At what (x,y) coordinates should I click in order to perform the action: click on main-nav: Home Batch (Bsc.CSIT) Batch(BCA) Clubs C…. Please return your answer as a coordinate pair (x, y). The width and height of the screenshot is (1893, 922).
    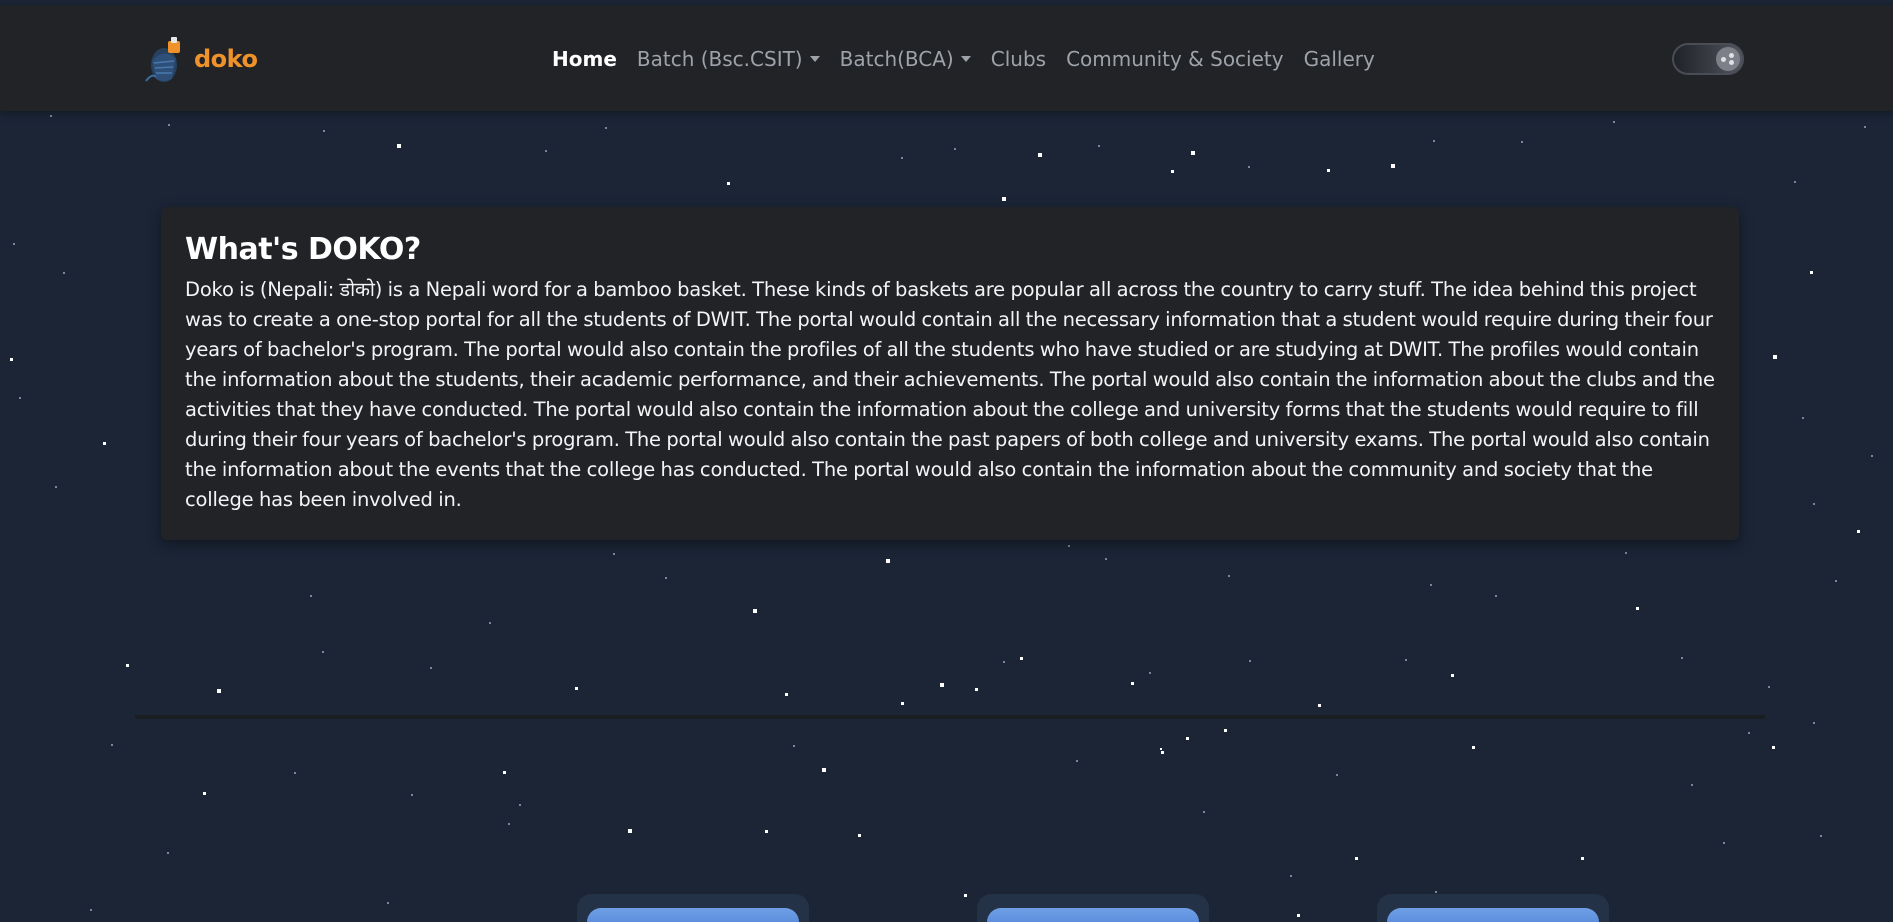
    Looking at the image, I should click on (973, 59).